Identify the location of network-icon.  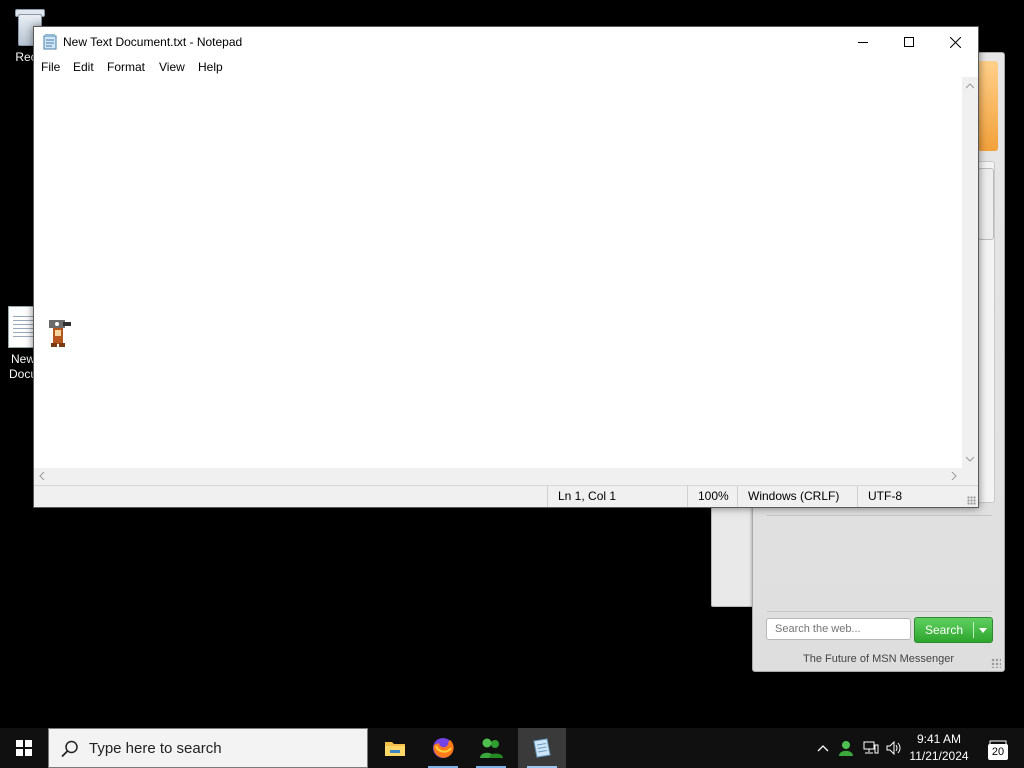
(871, 747).